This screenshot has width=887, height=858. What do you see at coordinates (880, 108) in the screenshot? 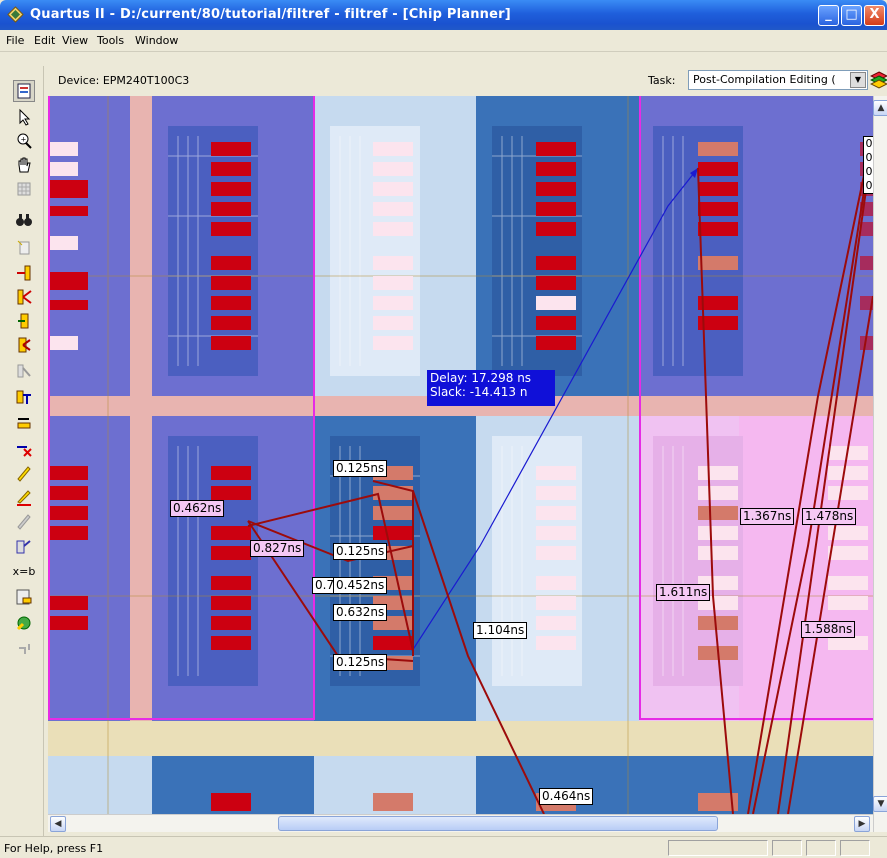
I see `scroll-up-icon: ▲` at bounding box center [880, 108].